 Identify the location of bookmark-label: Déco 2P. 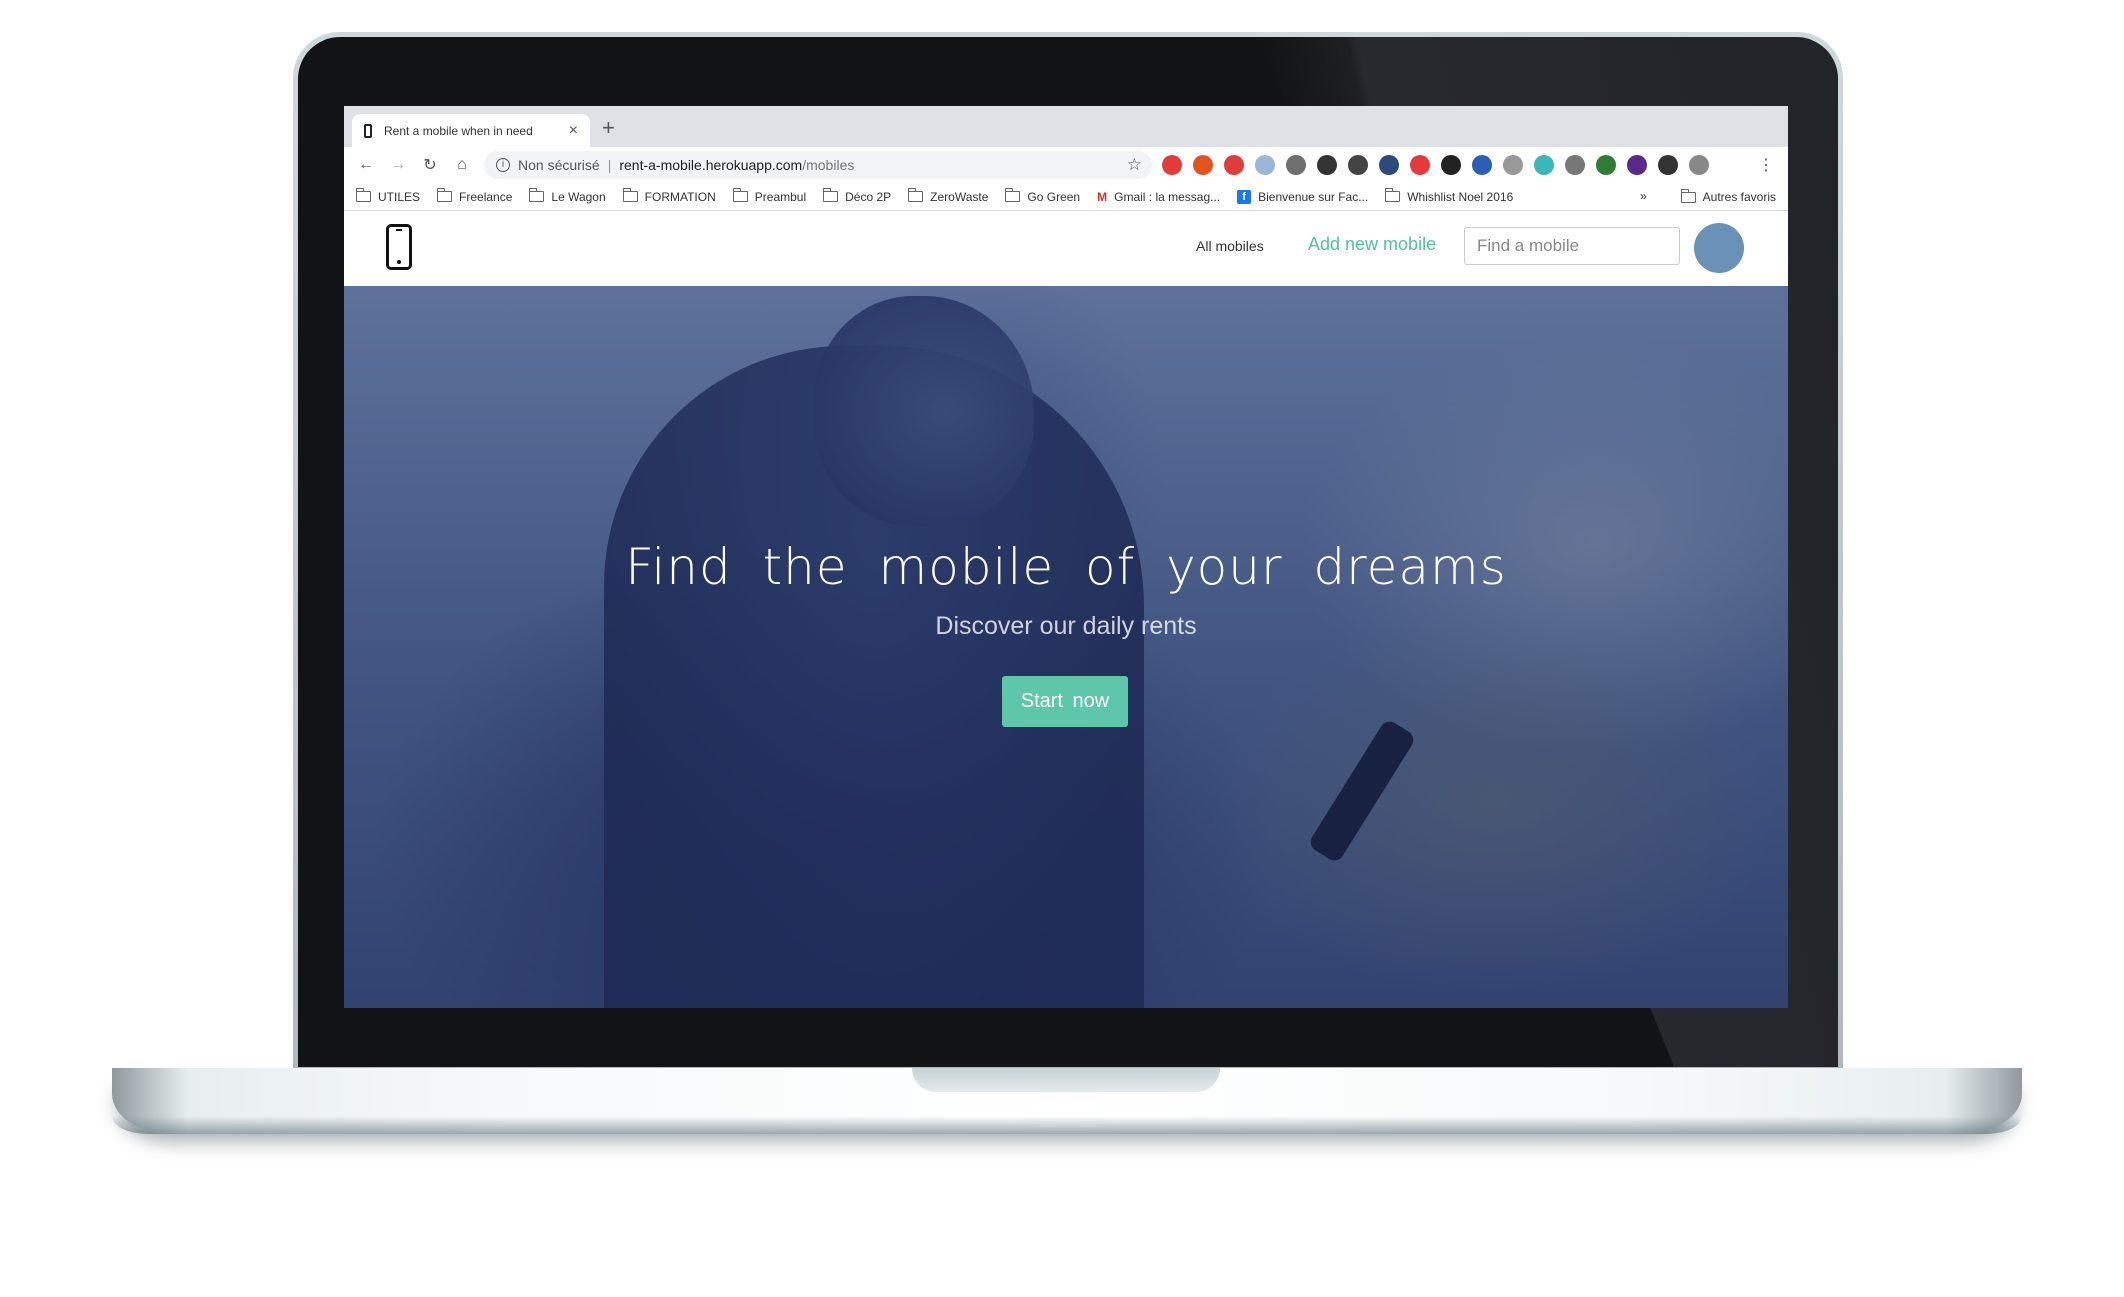
(868, 196).